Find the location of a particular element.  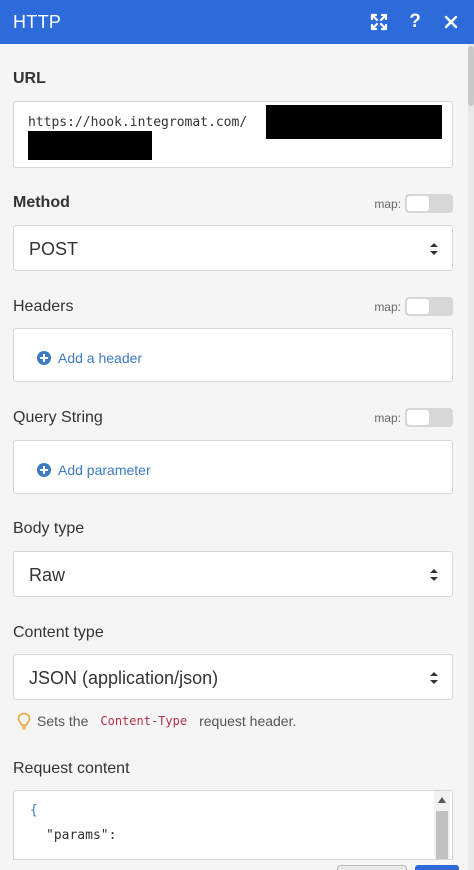

help-icon: ? is located at coordinates (415, 21).